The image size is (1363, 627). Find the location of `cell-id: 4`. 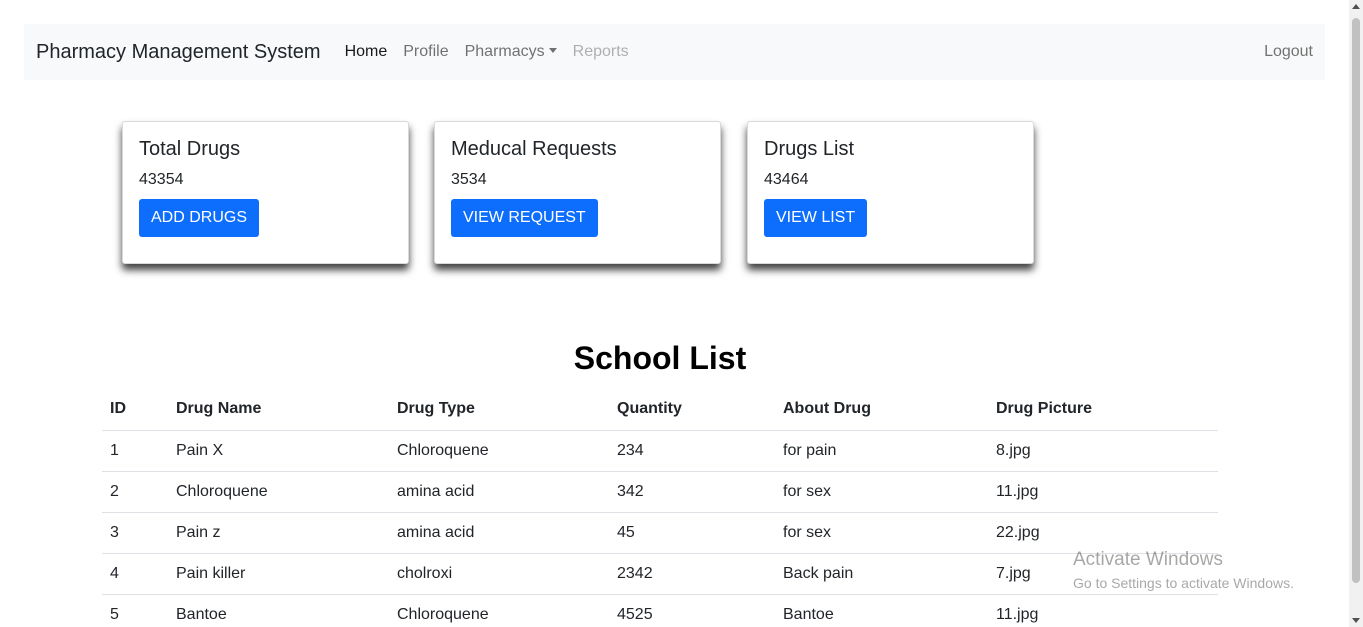

cell-id: 4 is located at coordinates (135, 574).